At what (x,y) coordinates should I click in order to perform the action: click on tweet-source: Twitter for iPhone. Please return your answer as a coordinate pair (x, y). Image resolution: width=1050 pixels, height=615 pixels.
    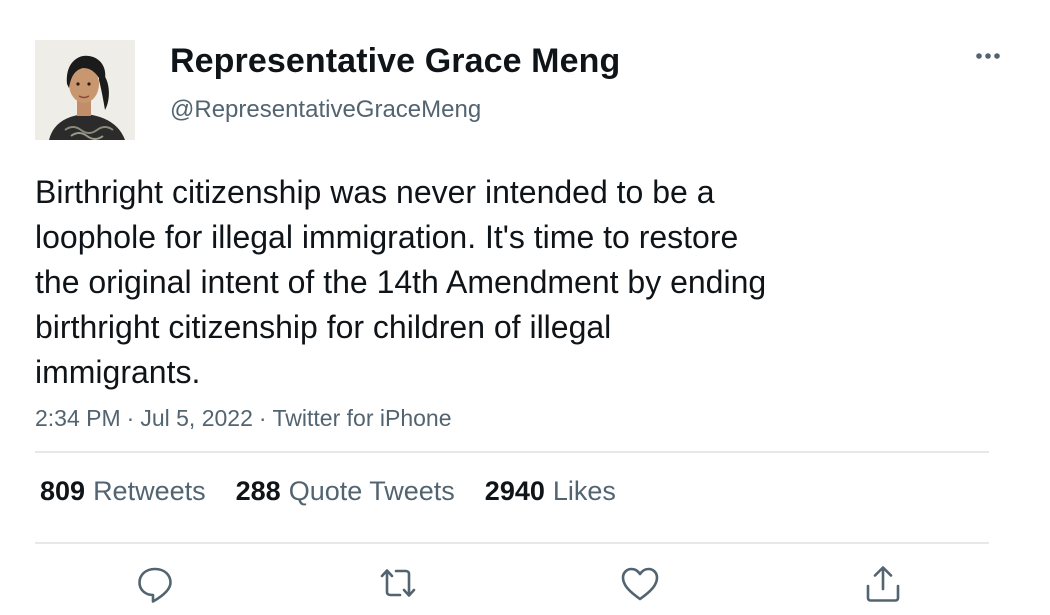
    Looking at the image, I should click on (362, 418).